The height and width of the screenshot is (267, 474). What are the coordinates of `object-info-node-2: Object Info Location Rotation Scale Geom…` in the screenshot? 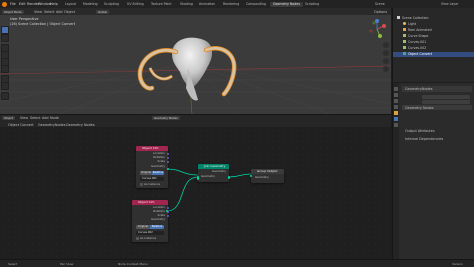 It's located at (151, 221).